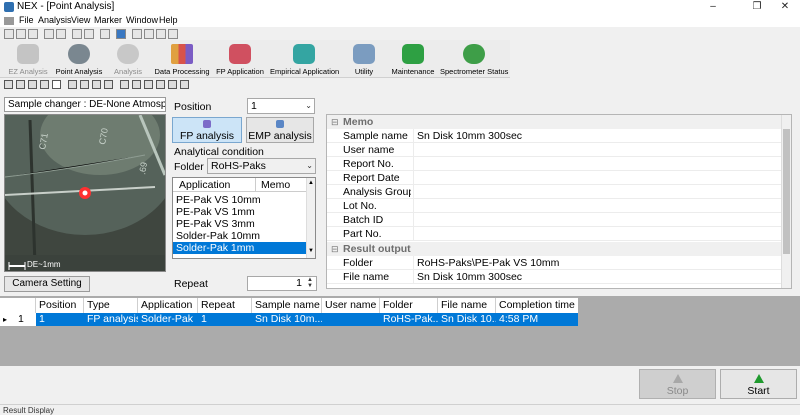 The height and width of the screenshot is (415, 800). Describe the element at coordinates (80, 20) in the screenshot. I see `menu-view: View` at that location.